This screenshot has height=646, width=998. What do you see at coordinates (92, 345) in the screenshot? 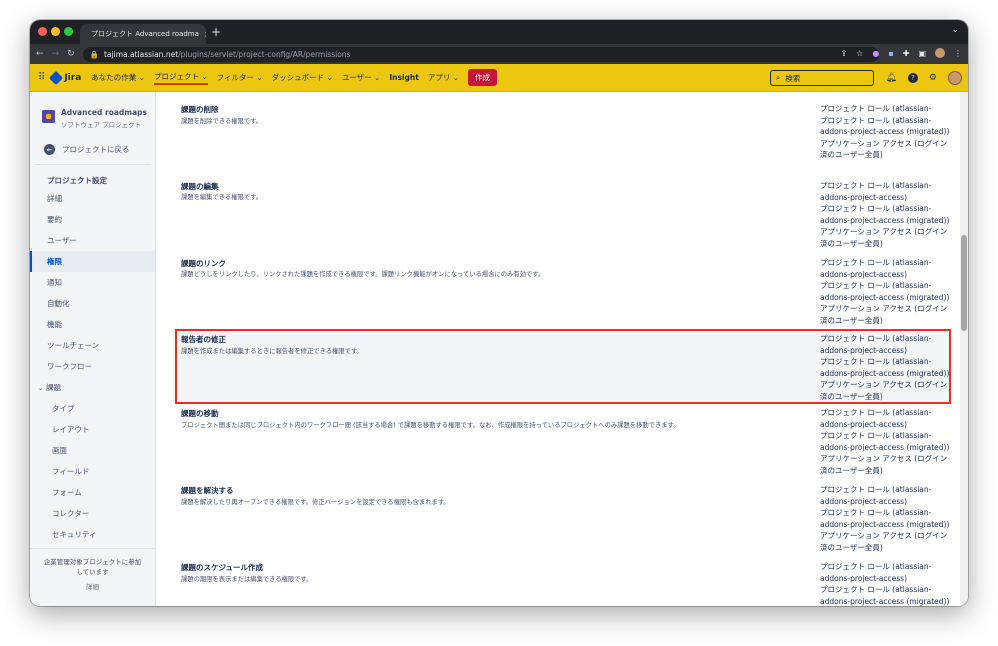
I see `sidebar-item-toolchain: ツールチェーン` at bounding box center [92, 345].